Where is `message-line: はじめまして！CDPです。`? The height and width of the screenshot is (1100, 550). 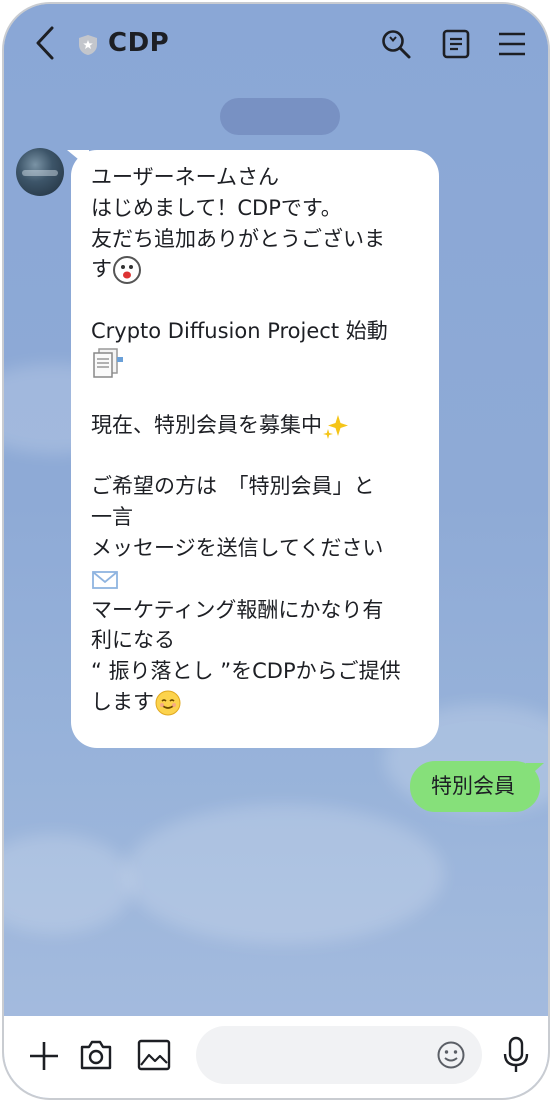
message-line: はじめまして！CDPです。 is located at coordinates (216, 207).